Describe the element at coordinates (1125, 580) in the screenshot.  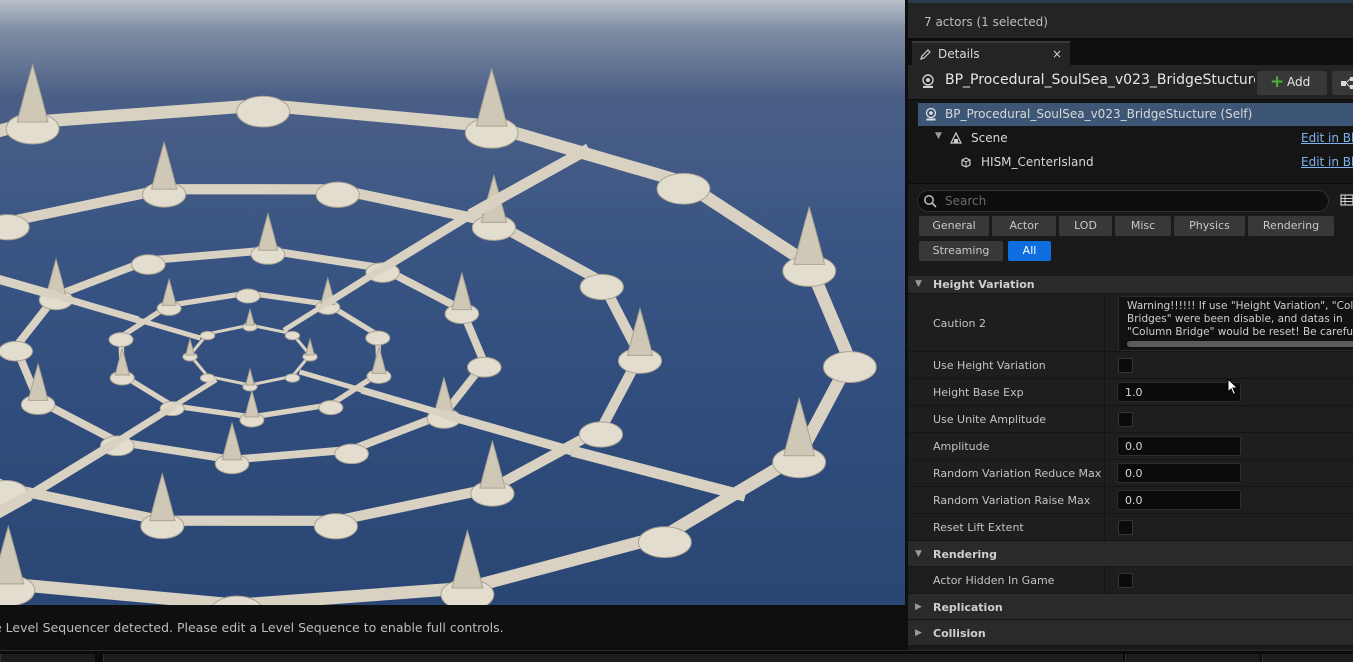
I see `actor-hidden-in-game-checkbox` at that location.